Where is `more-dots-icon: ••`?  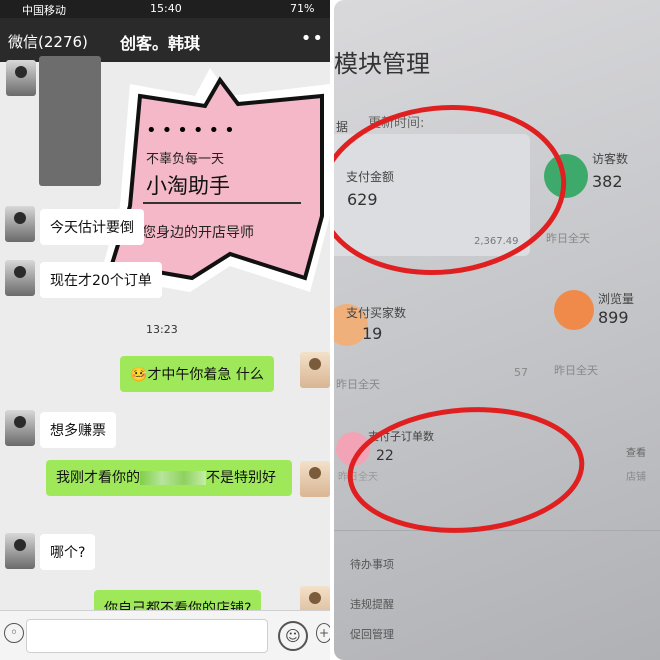 more-dots-icon: •• is located at coordinates (312, 38).